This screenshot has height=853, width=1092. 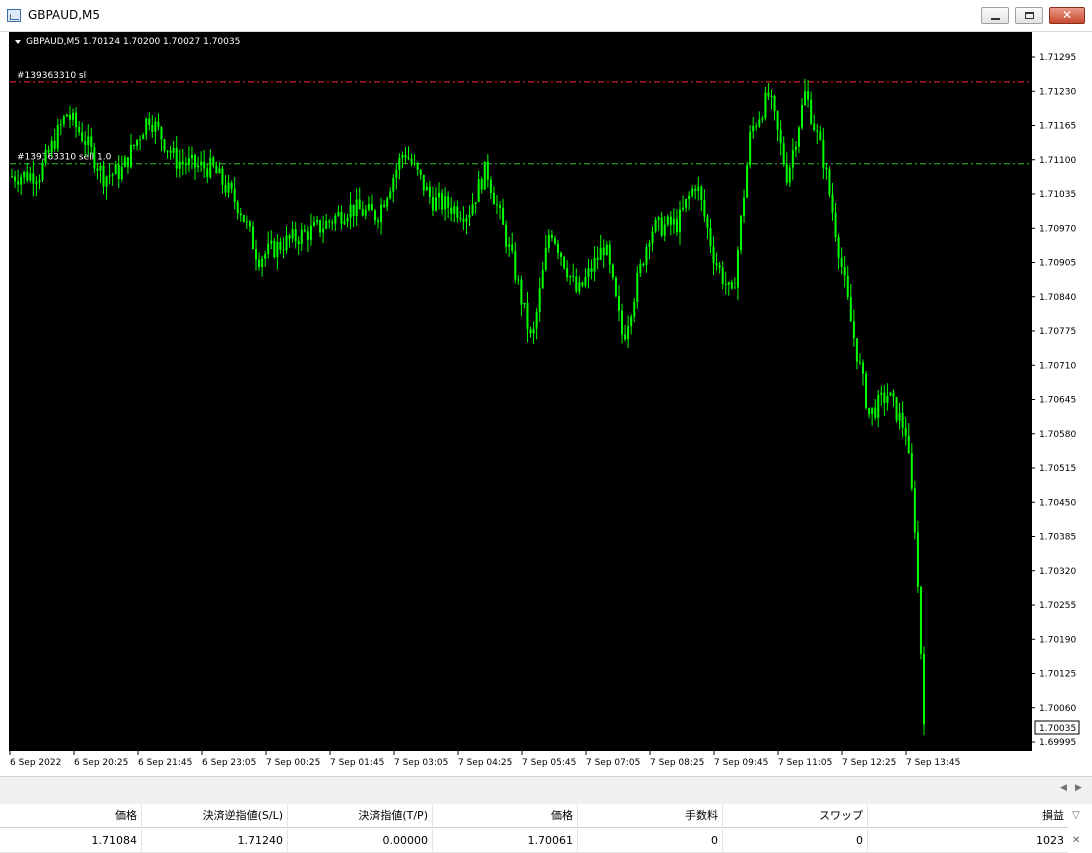 I want to click on price-label: 1.70515, so click(x=1057, y=469).